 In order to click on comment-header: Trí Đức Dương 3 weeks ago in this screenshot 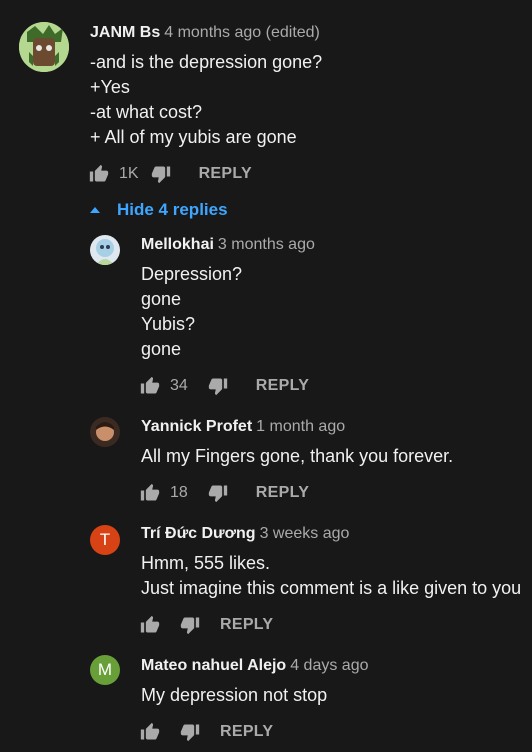, I will do `click(245, 534)`.